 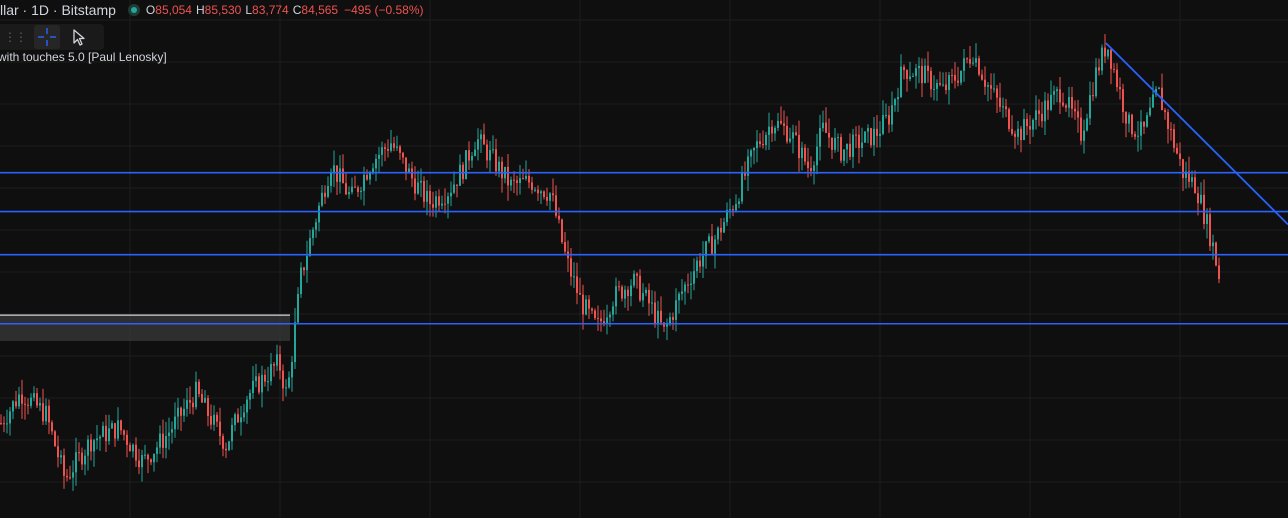 I want to click on arrow-cursor-icon, so click(x=79, y=37).